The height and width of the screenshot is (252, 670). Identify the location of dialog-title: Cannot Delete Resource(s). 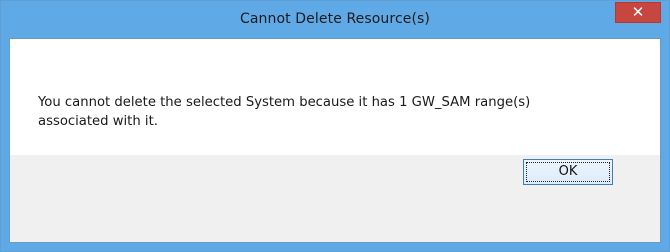
(335, 19).